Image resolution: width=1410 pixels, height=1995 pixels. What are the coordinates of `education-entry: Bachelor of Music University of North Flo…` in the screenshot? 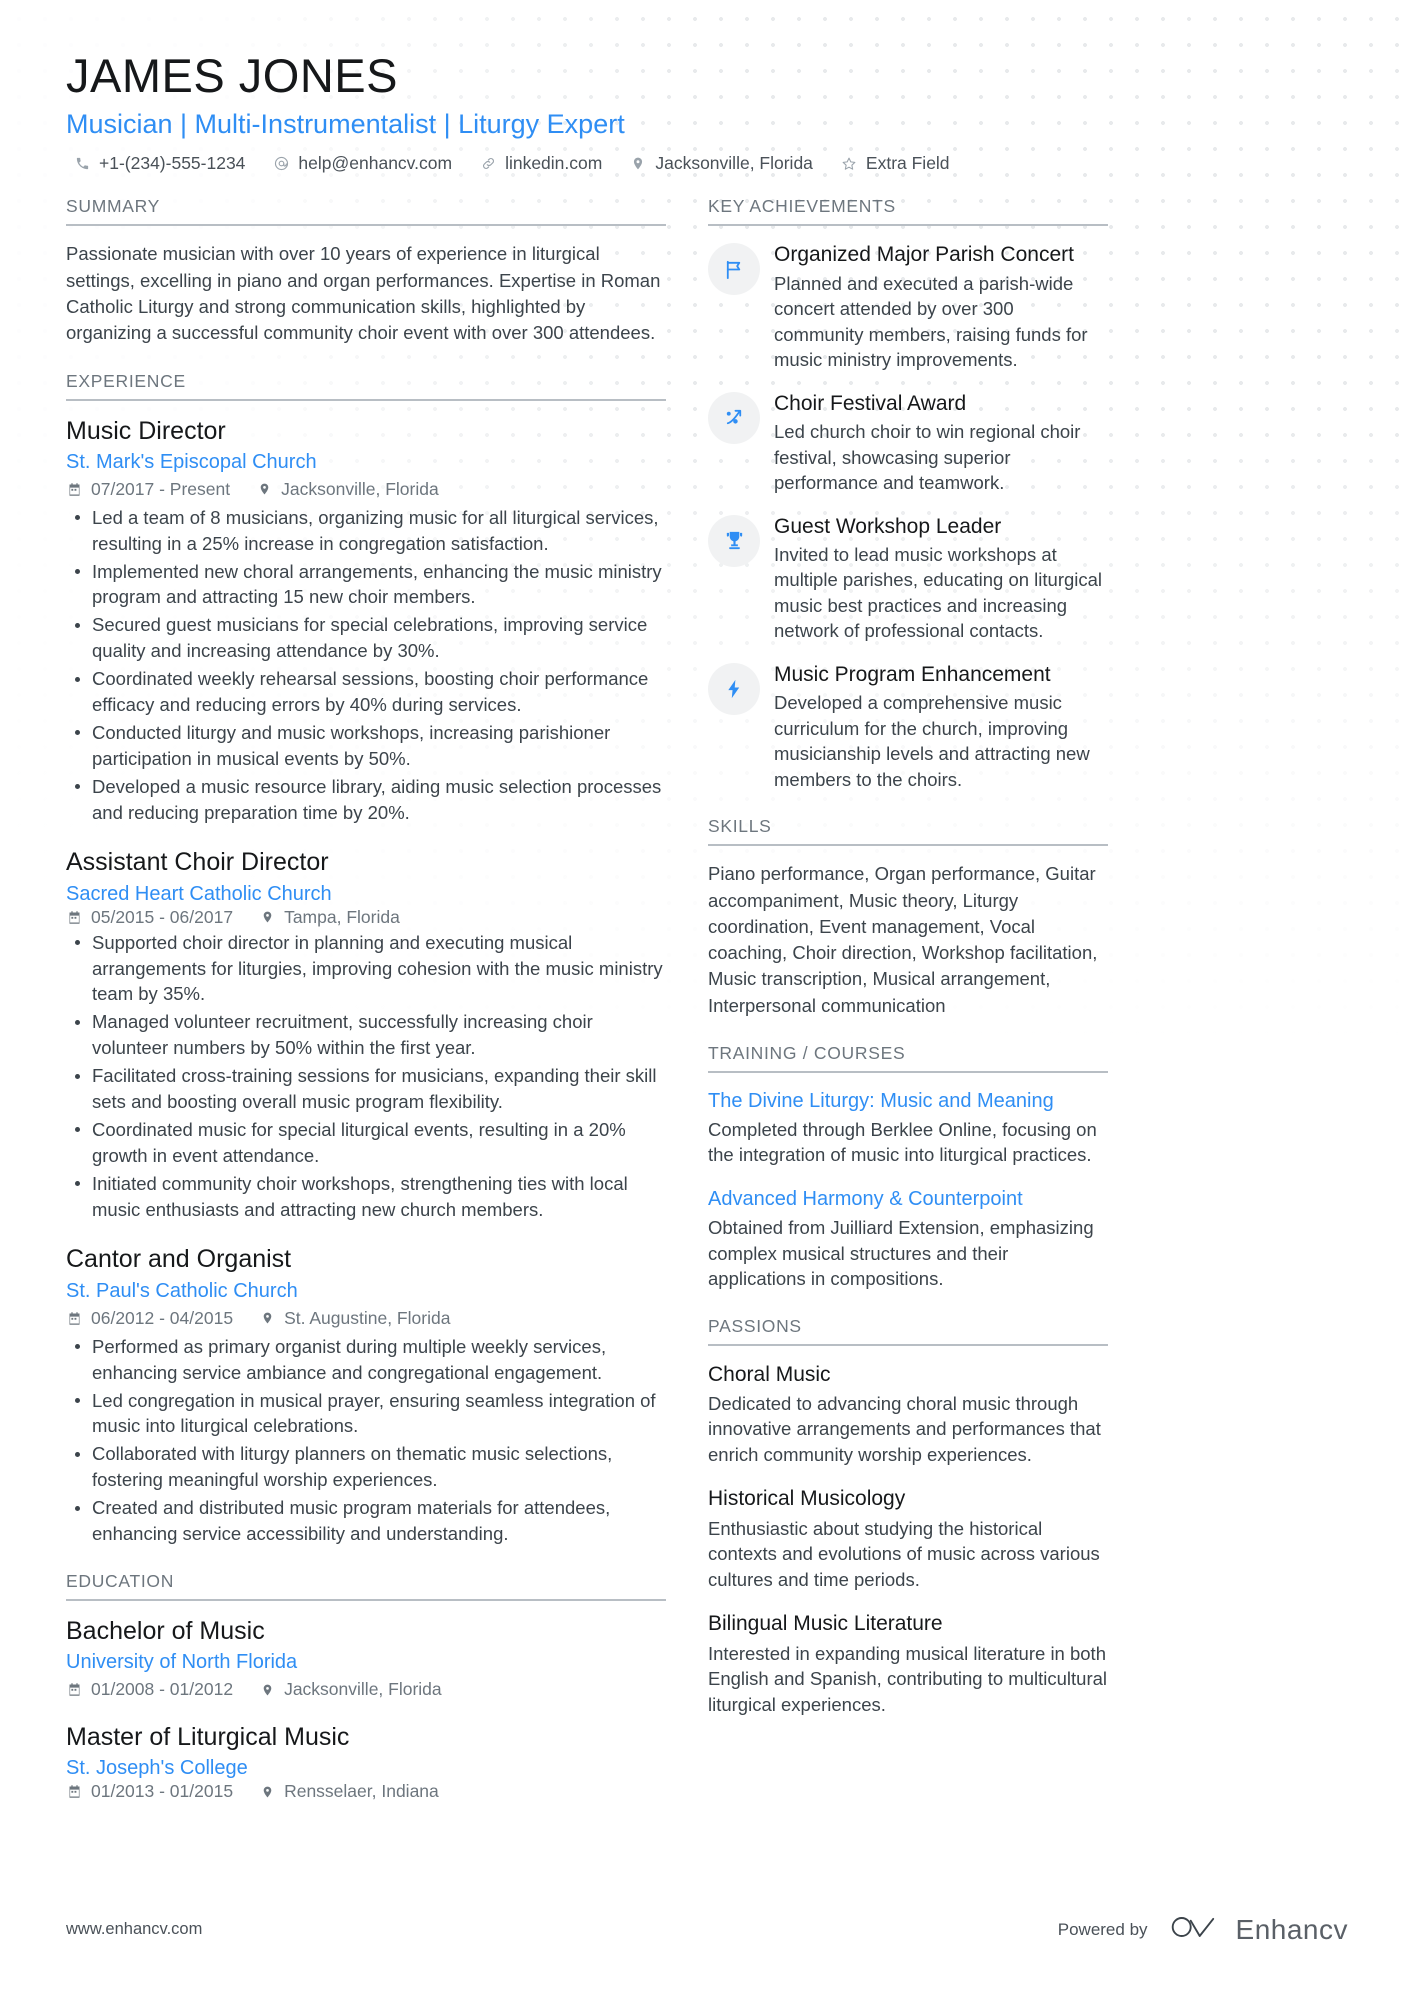 It's located at (366, 1658).